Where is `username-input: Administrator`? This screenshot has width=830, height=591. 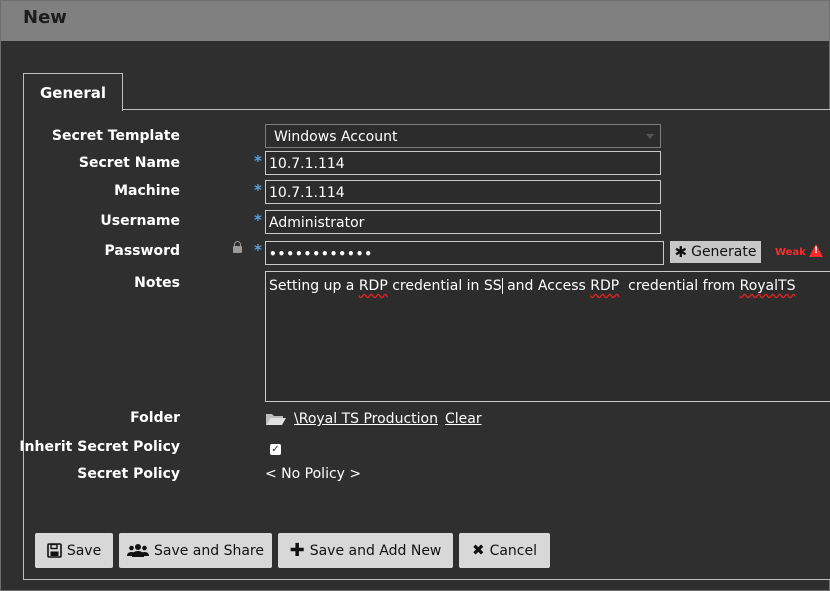 username-input: Administrator is located at coordinates (463, 222).